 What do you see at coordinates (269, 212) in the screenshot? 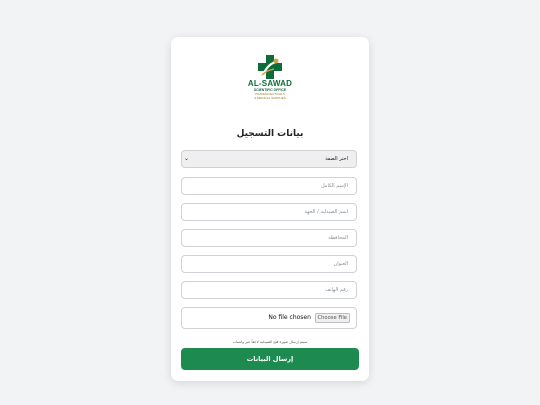
I see `pharmacy-name-input: اسم الصيدلية / الجهة` at bounding box center [269, 212].